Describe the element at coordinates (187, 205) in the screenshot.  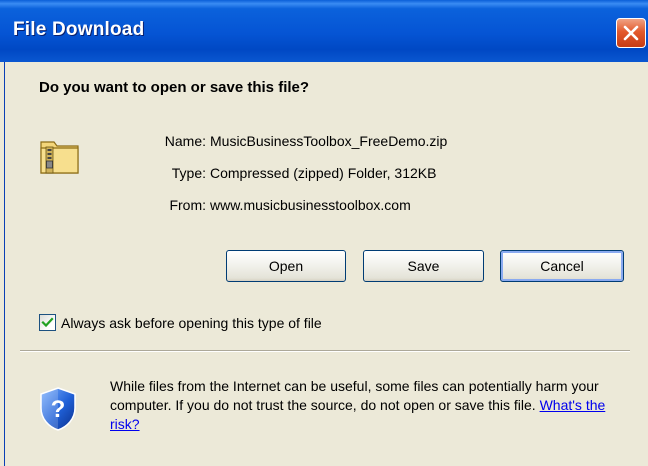
I see `file-from-label: From:` at that location.